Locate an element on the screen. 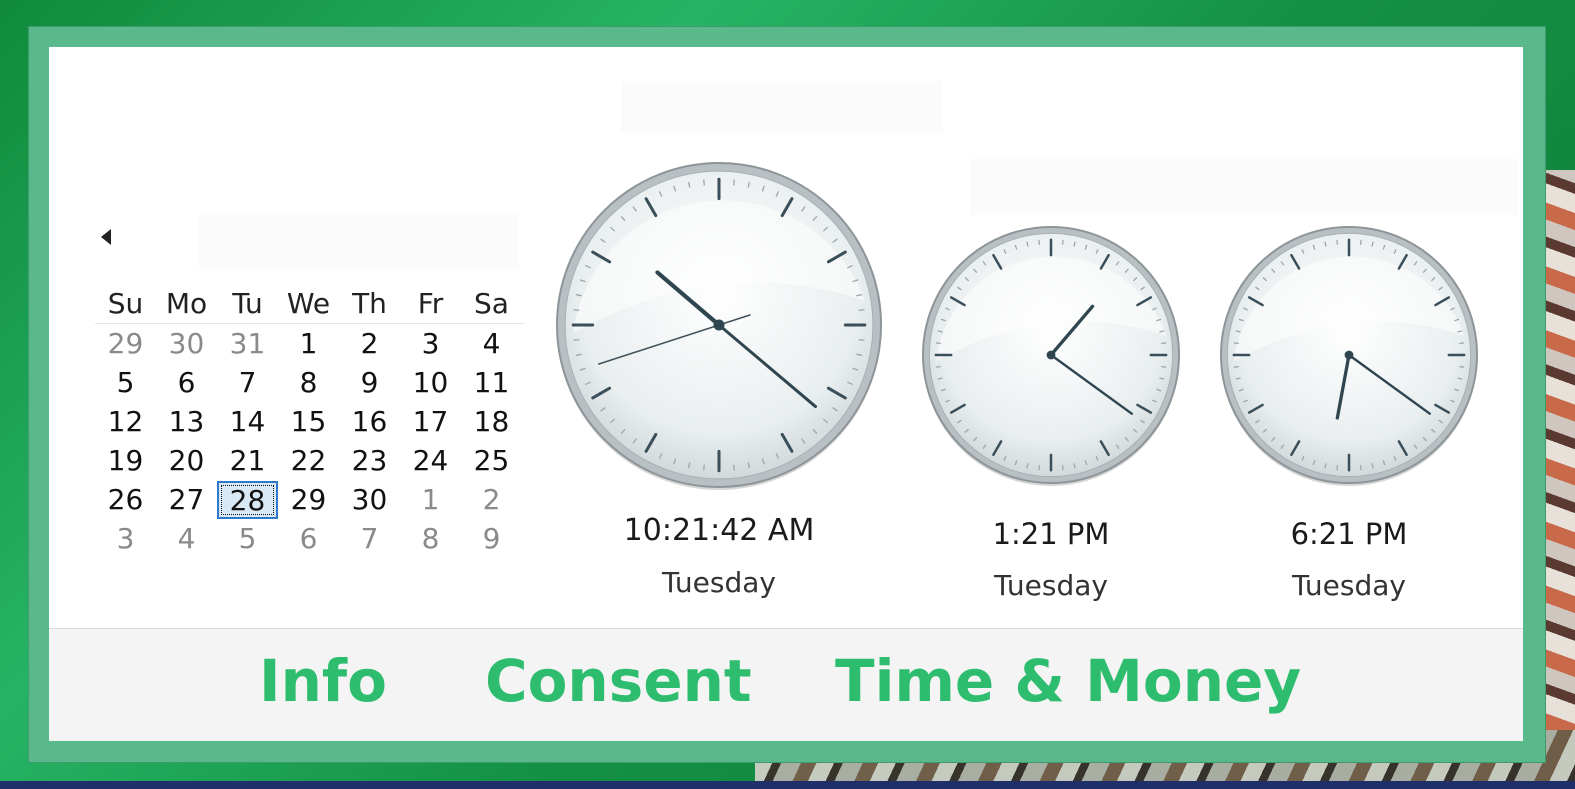 The height and width of the screenshot is (789, 1575). calendar-day: 15 is located at coordinates (308, 422).